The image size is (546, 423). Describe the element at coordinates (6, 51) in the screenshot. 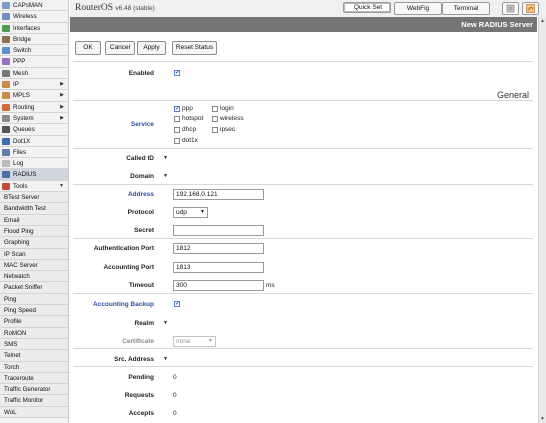

I see `switch-icon` at that location.